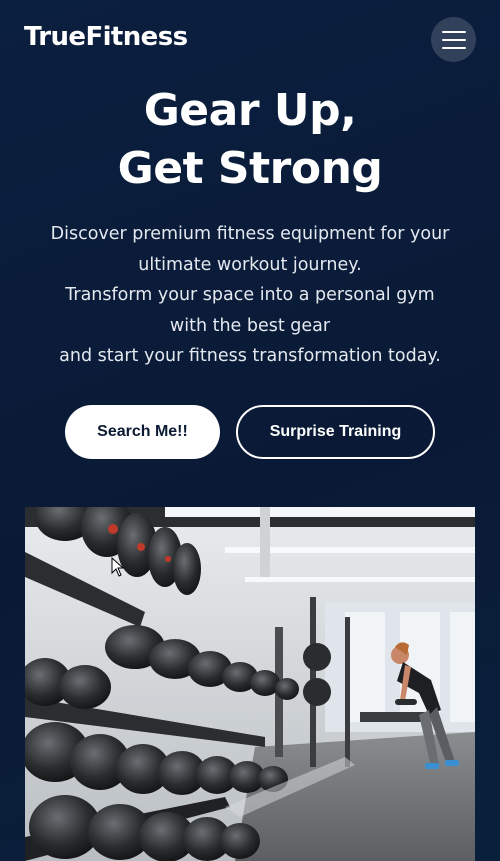 Image resolution: width=500 pixels, height=861 pixels. Describe the element at coordinates (453, 31) in the screenshot. I see `hamburger-icon` at that location.